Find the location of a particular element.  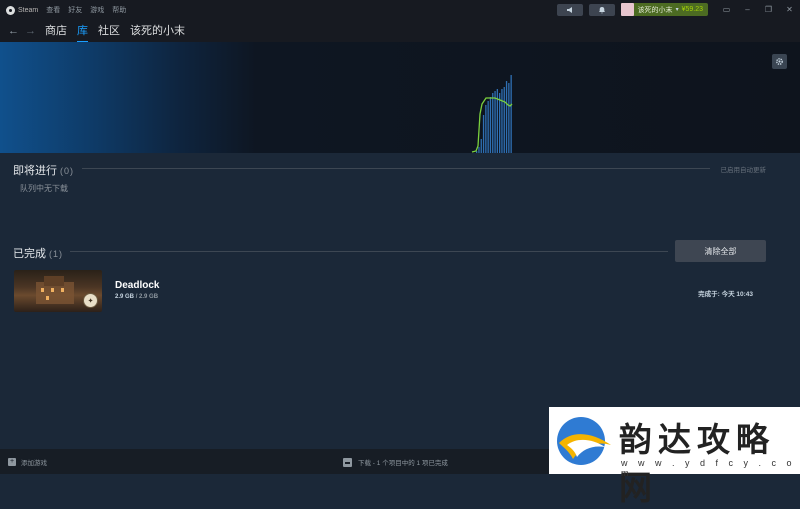

menu-item-friends: 好友 is located at coordinates (75, 10).